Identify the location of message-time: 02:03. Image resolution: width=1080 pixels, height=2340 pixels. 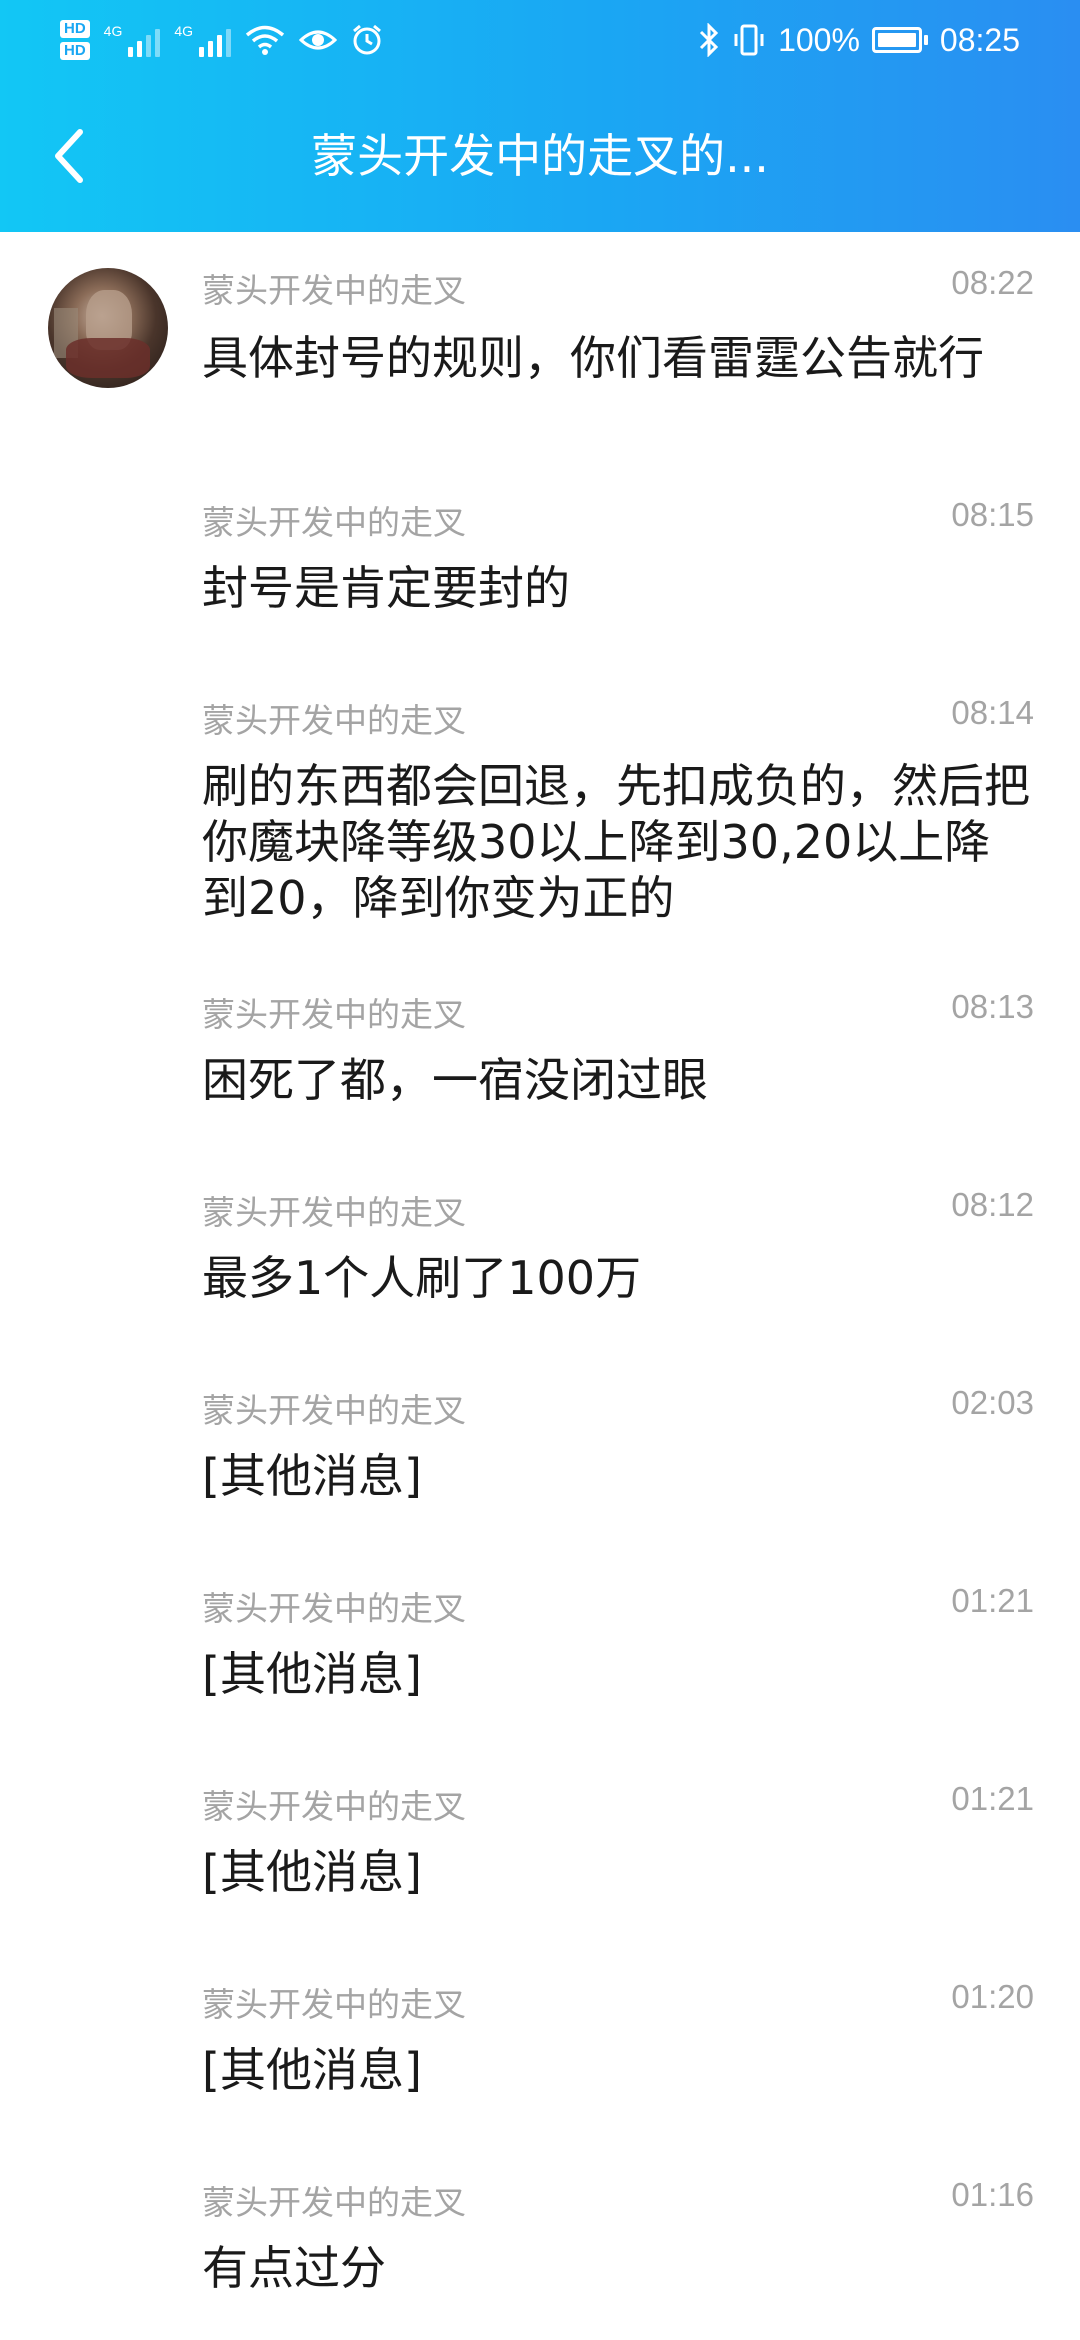
(992, 1402).